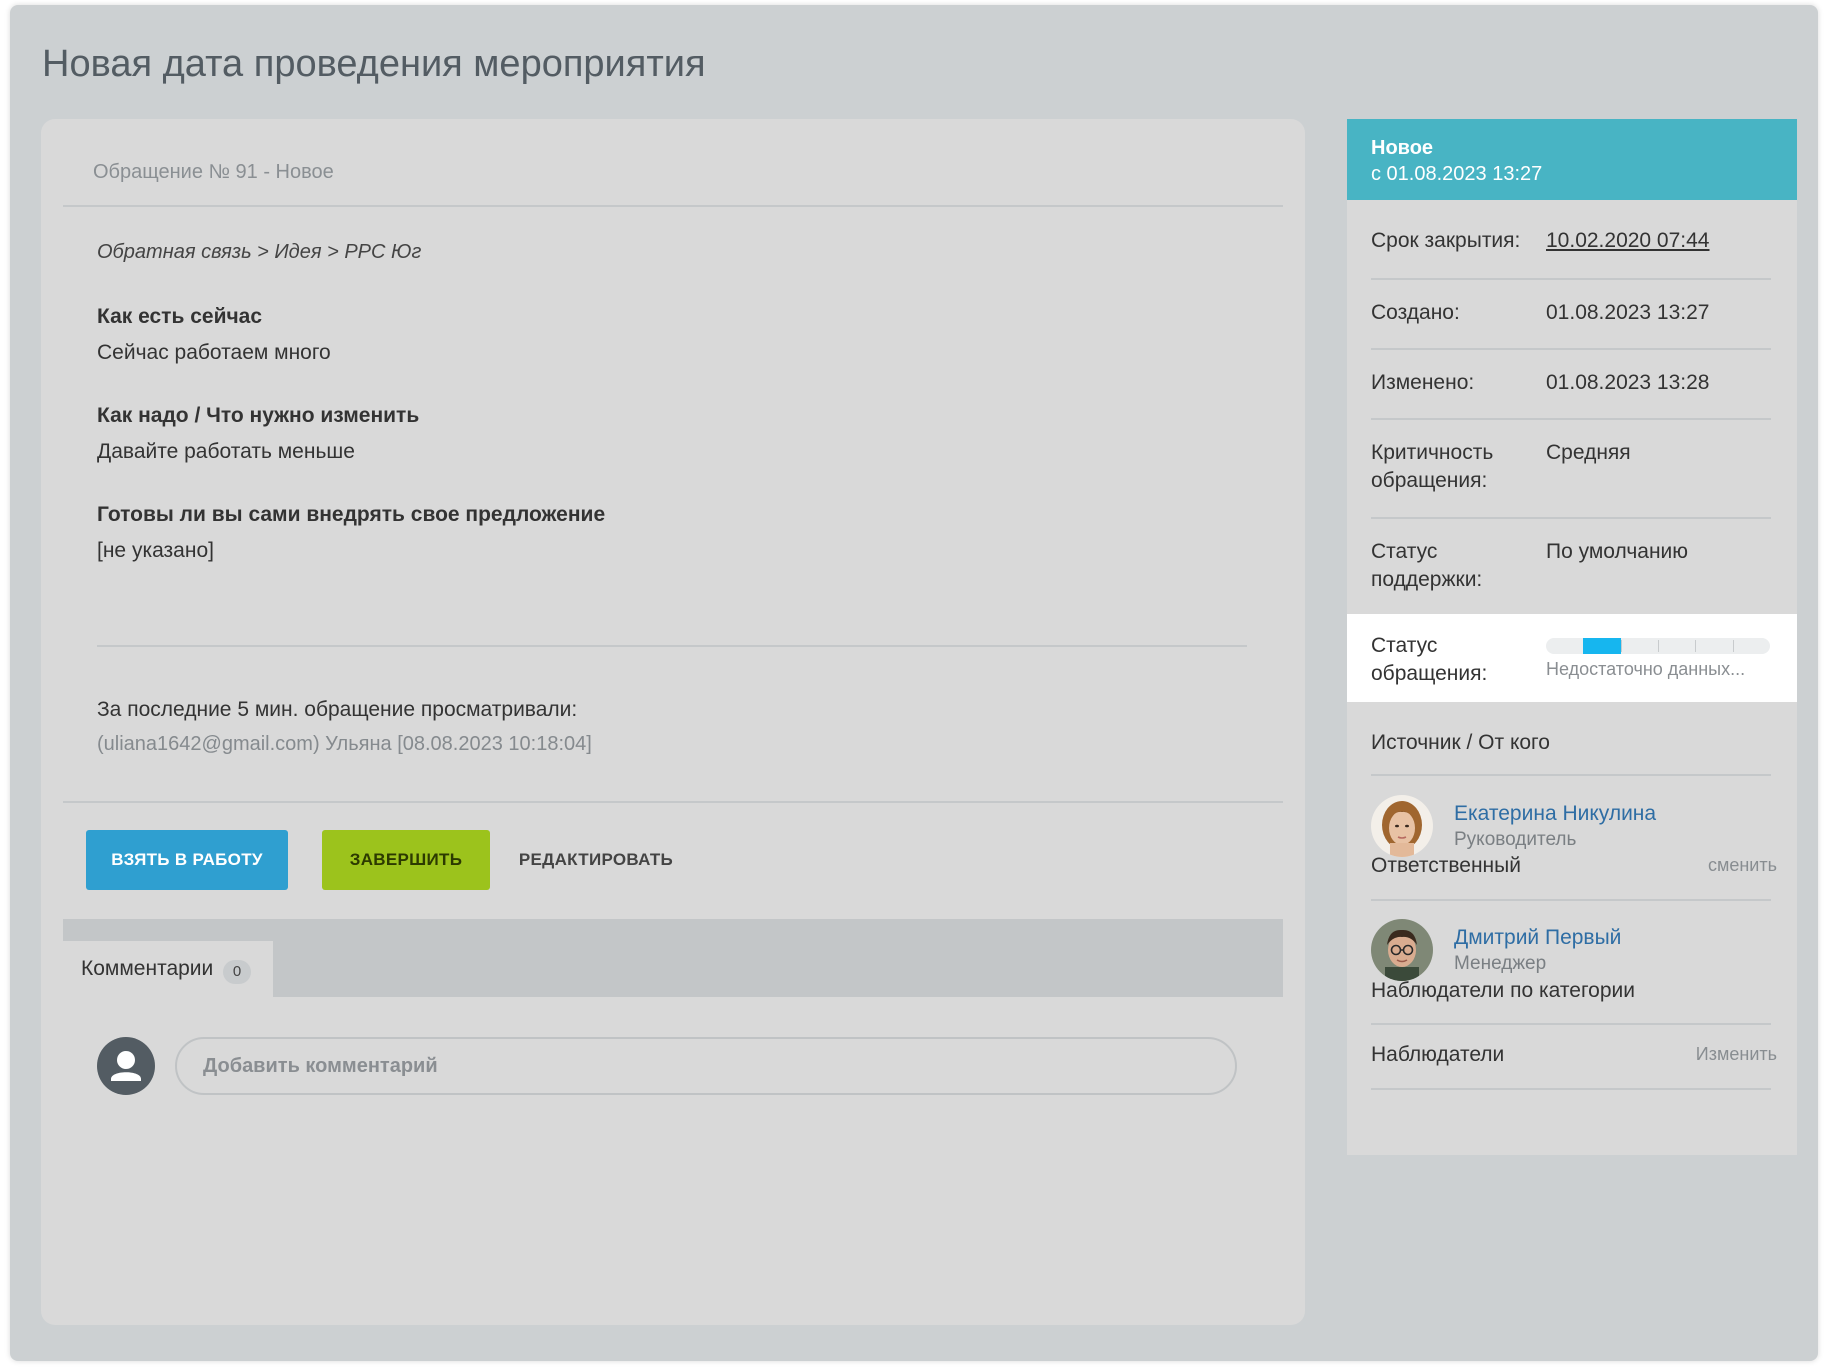  Describe the element at coordinates (706, 1066) in the screenshot. I see `comment-input` at that location.